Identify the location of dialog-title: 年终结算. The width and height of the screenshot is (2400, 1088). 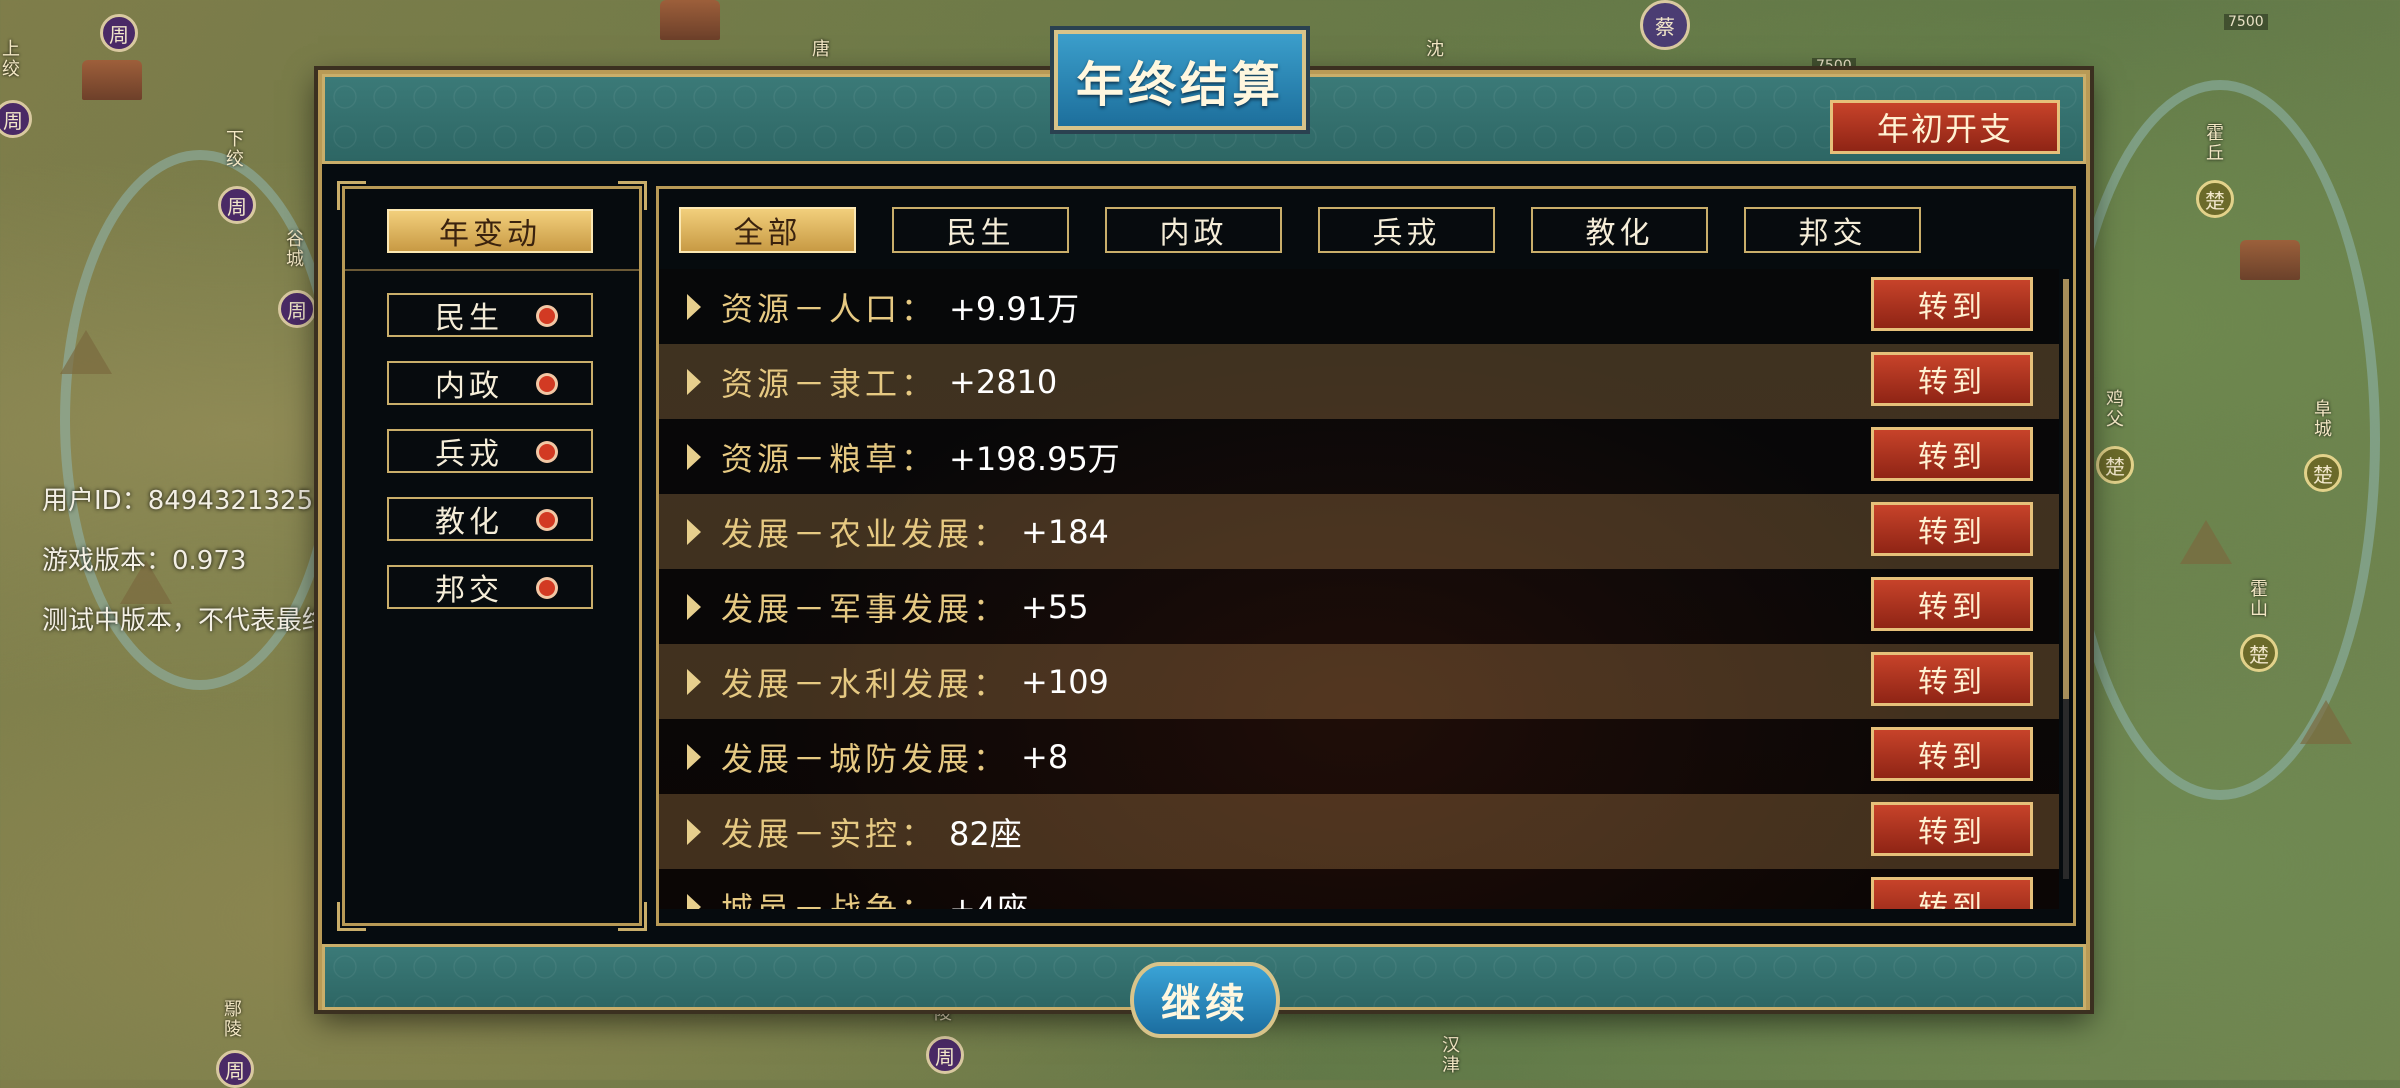
(1180, 80).